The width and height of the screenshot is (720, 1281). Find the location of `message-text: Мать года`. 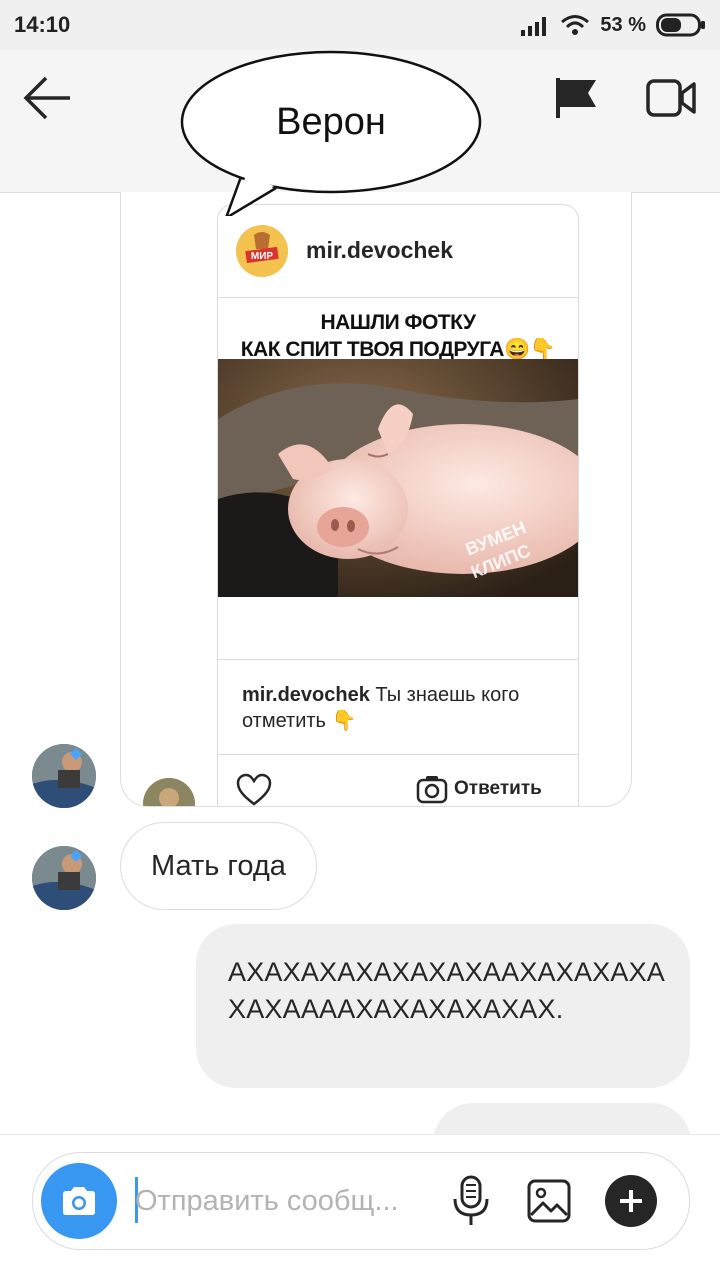

message-text: Мать года is located at coordinates (218, 865).